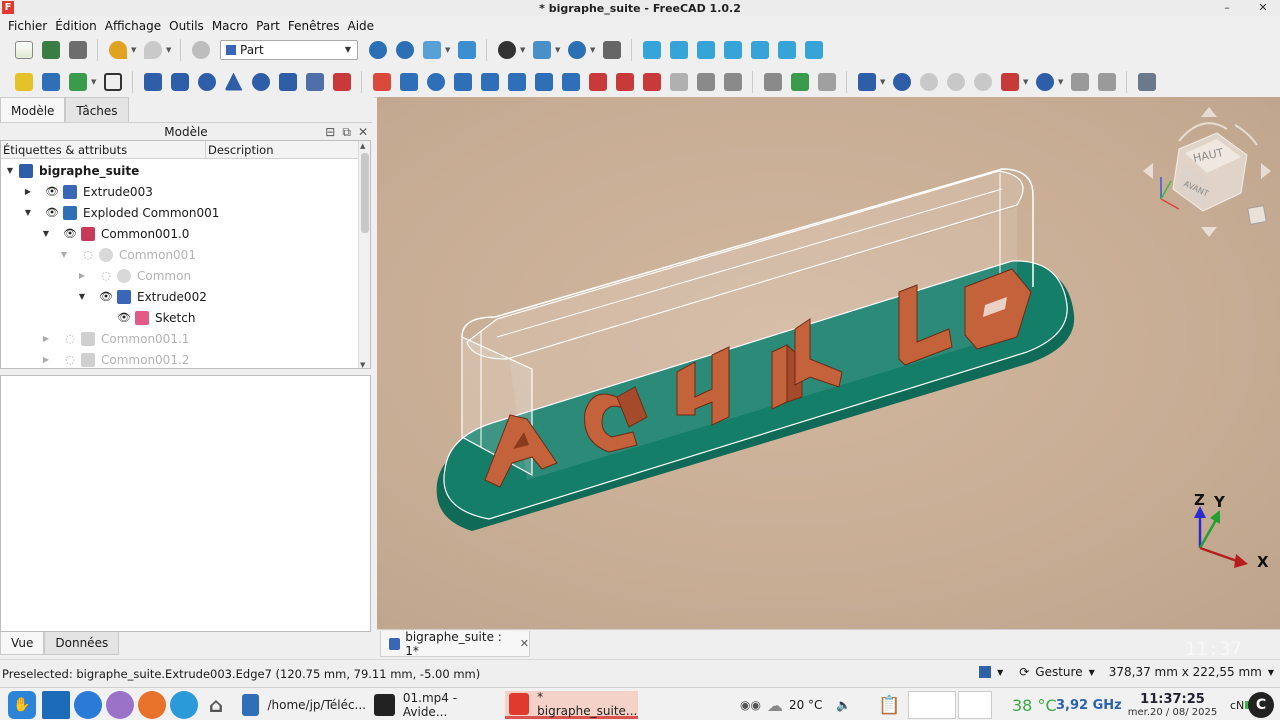 The height and width of the screenshot is (720, 1280). I want to click on create-link-button, so click(78, 82).